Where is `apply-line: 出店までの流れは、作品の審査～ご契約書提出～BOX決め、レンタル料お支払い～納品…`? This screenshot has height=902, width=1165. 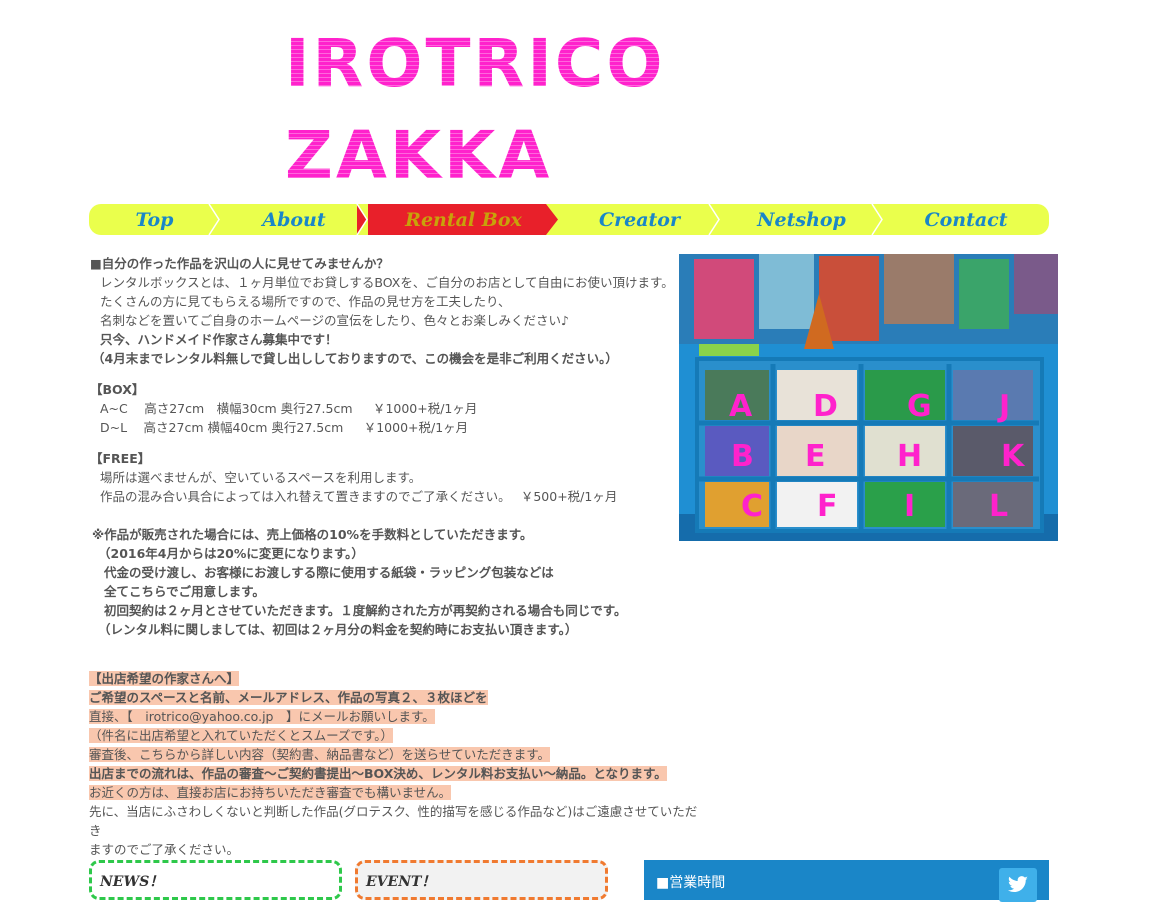 apply-line: 出店までの流れは、作品の審査～ご契約書提出～BOX決め、レンタル料お支払い～納品… is located at coordinates (378, 773).